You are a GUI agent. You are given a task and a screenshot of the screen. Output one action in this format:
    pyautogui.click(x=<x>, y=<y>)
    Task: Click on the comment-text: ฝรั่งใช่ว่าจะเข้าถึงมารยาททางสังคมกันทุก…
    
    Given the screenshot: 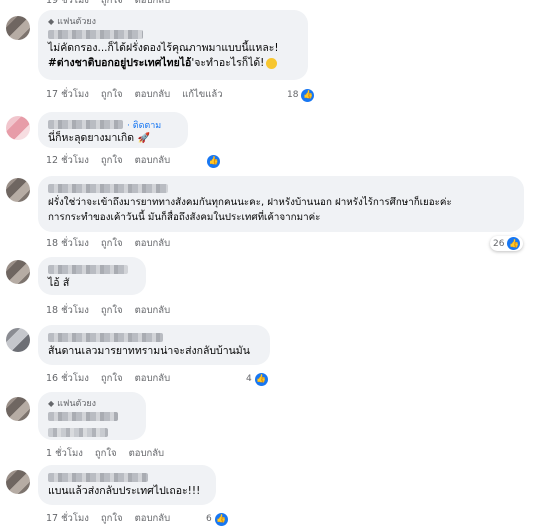 What is the action you would take?
    pyautogui.click(x=250, y=202)
    